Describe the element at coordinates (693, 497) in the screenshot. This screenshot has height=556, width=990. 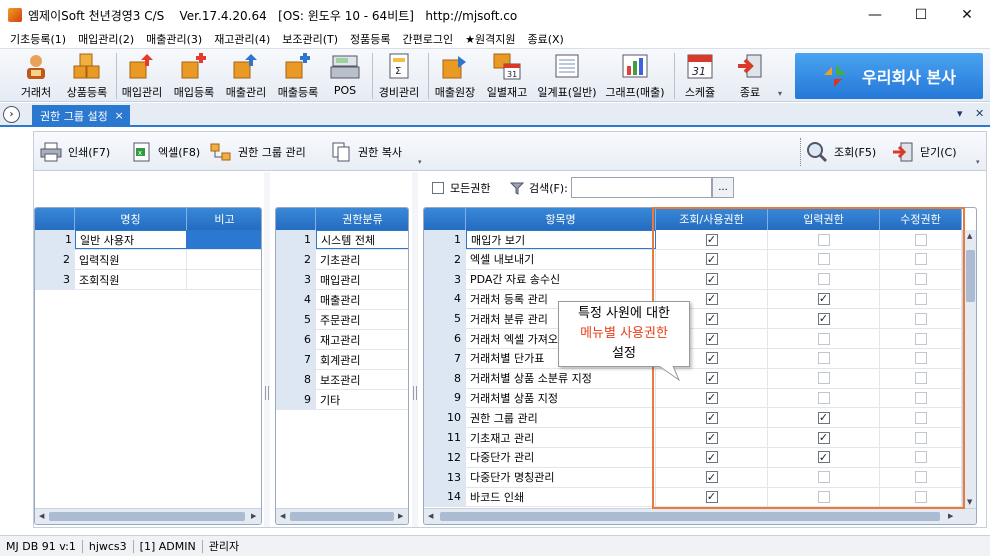
I see `table-row: 14 바코드 인쇄 ✓` at that location.